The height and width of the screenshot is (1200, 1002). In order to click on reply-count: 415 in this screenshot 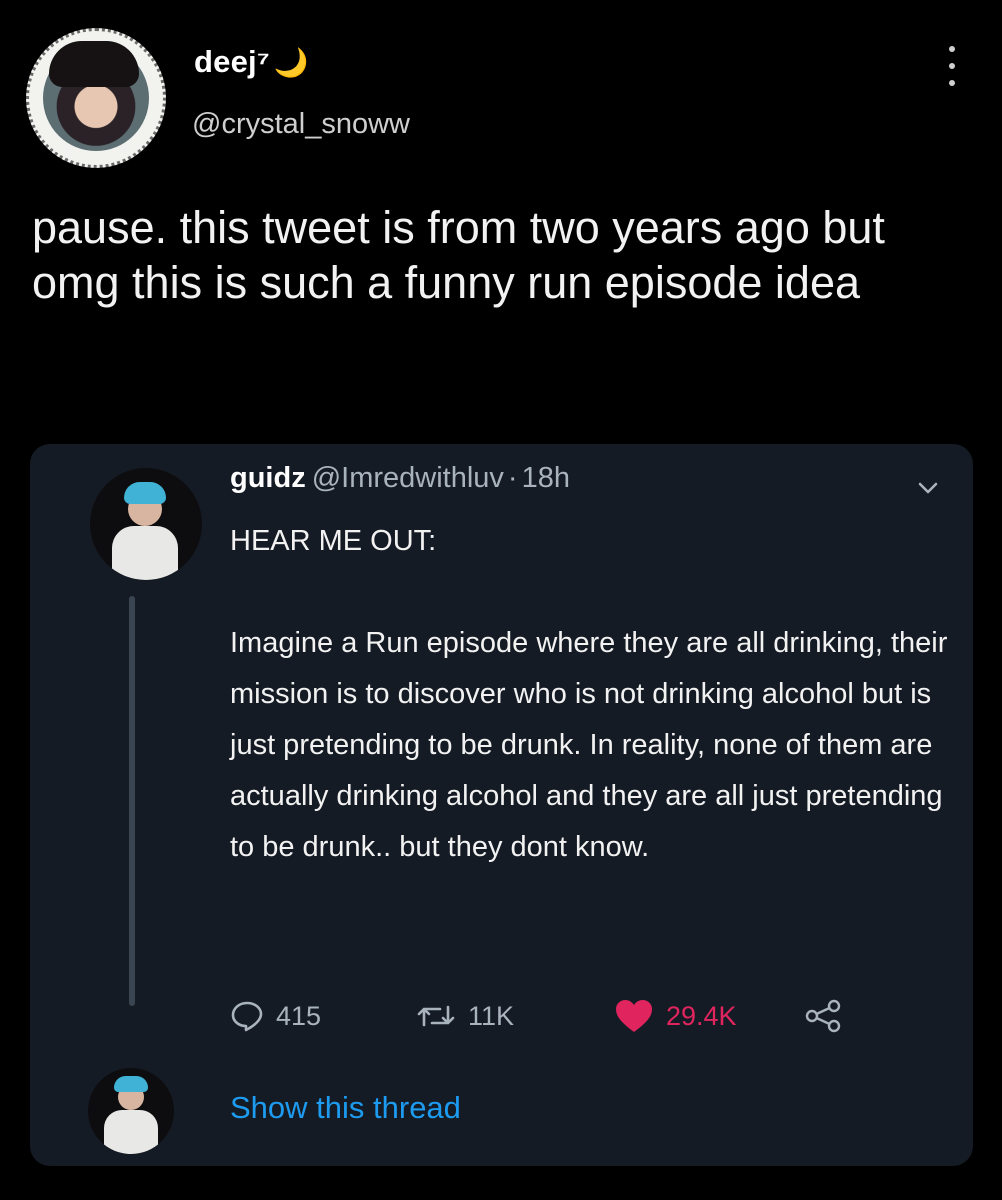, I will do `click(299, 1015)`.